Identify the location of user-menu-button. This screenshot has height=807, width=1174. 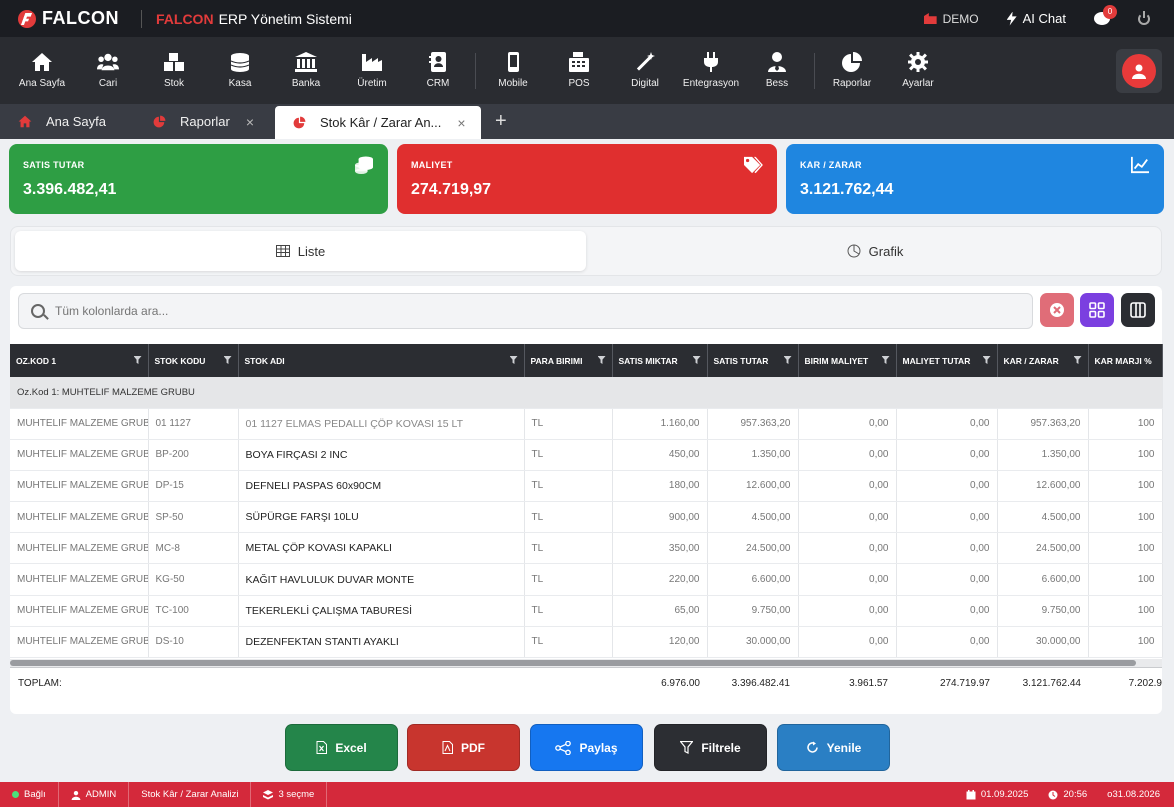
(1139, 70).